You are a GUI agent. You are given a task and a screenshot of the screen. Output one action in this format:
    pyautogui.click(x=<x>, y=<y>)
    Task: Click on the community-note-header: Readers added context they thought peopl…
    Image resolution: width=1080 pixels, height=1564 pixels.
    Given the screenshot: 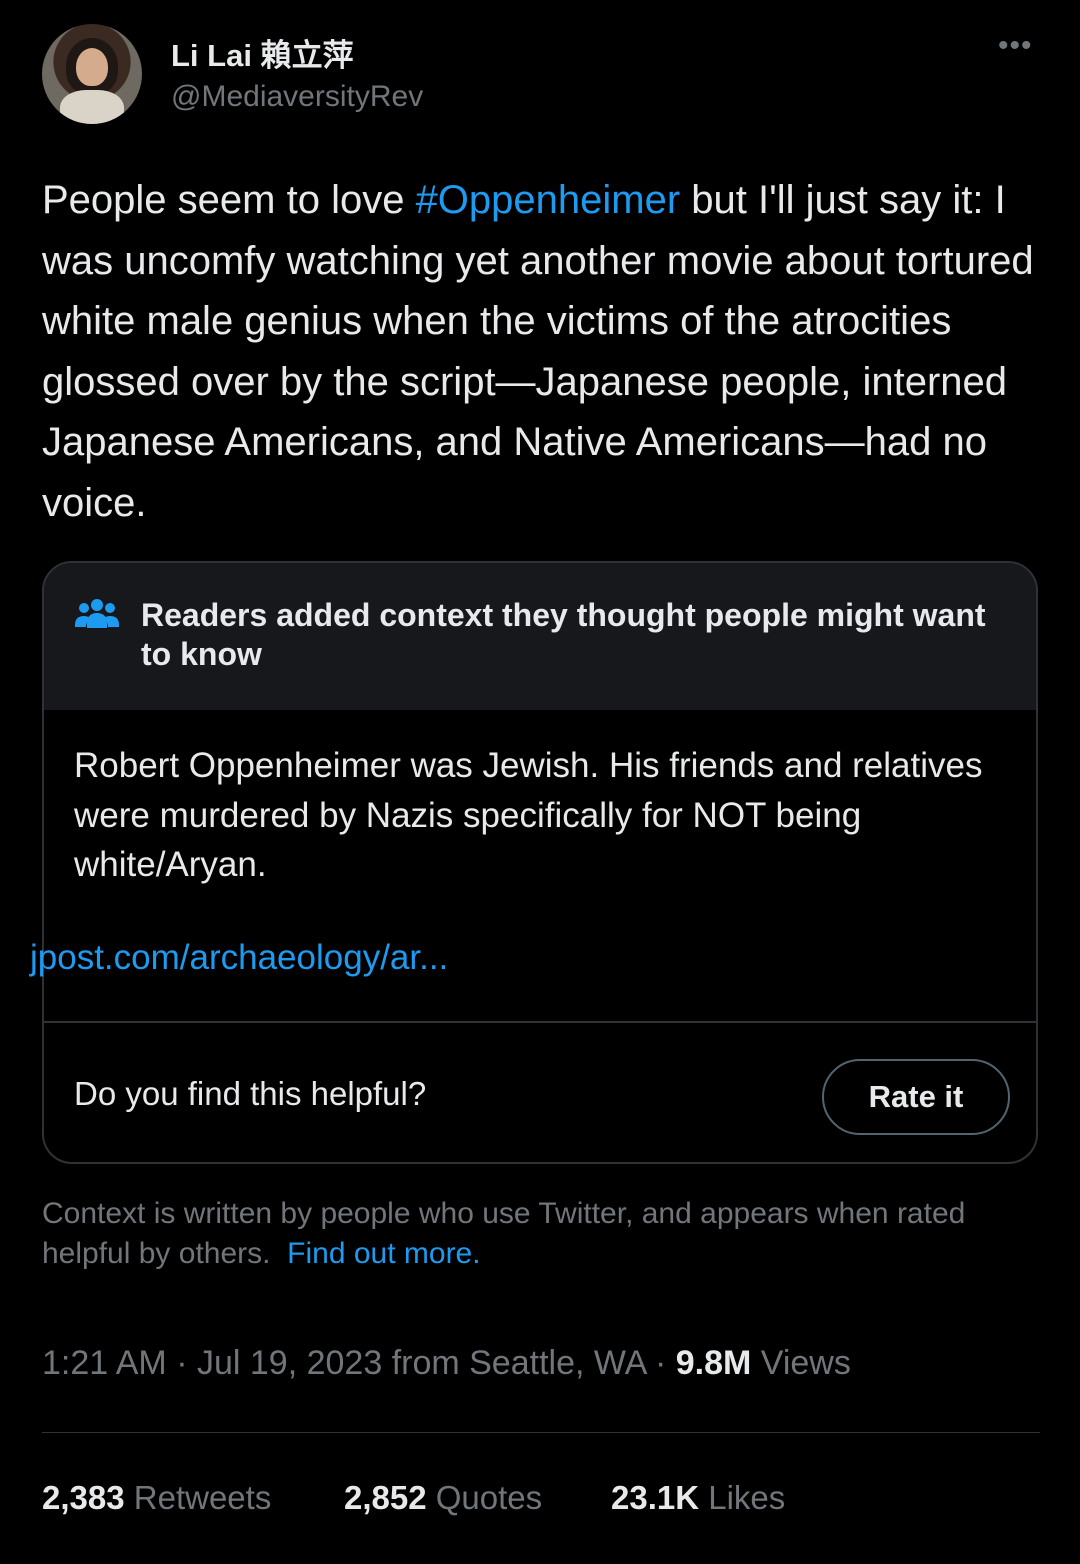 What is the action you would take?
    pyautogui.click(x=540, y=636)
    